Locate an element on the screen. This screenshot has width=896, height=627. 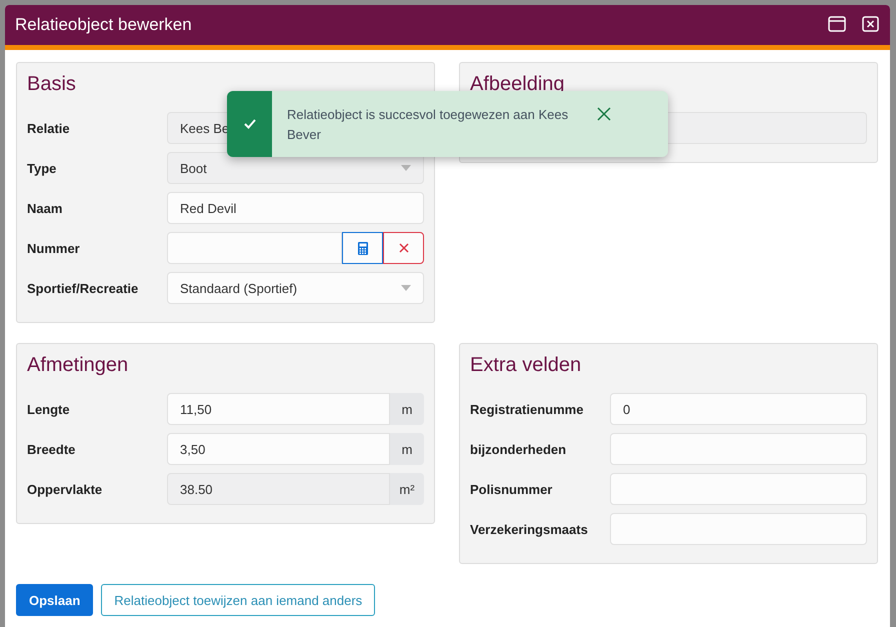
field-label: Oppervlakte is located at coordinates (65, 489).